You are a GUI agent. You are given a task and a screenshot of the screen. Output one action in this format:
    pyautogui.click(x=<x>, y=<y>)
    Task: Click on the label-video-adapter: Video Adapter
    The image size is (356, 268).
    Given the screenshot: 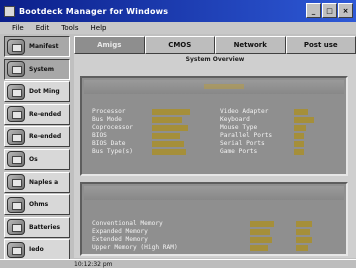 What is the action you would take?
    pyautogui.click(x=244, y=111)
    